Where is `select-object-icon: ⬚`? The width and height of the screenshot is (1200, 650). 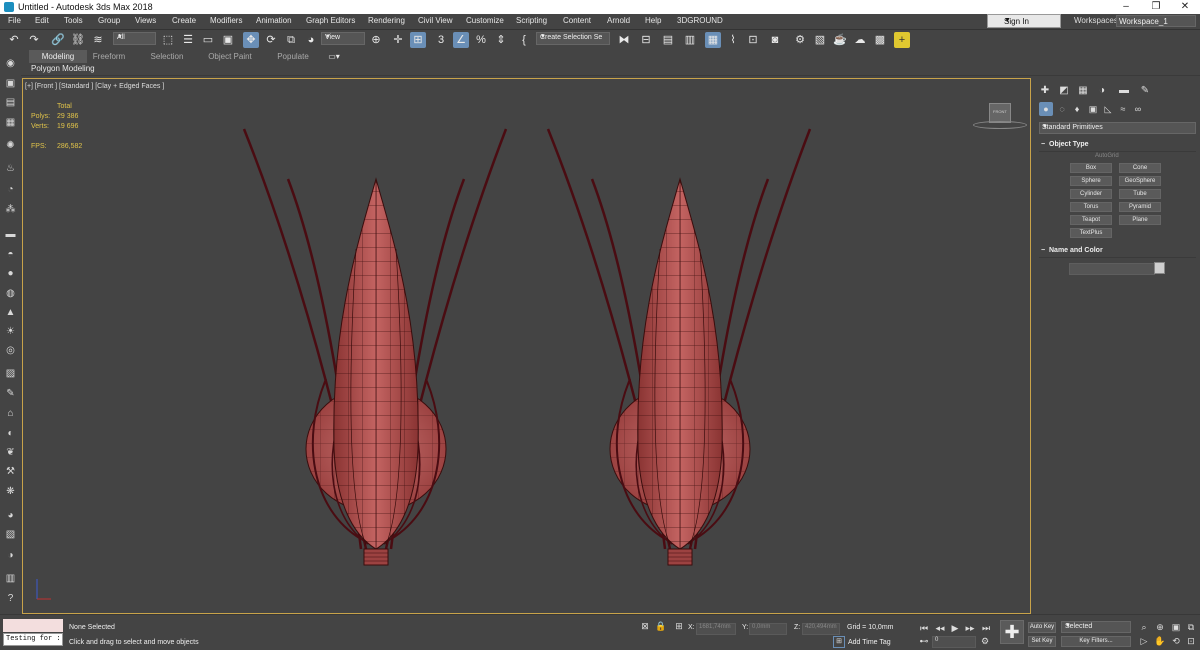 select-object-icon: ⬚ is located at coordinates (168, 40).